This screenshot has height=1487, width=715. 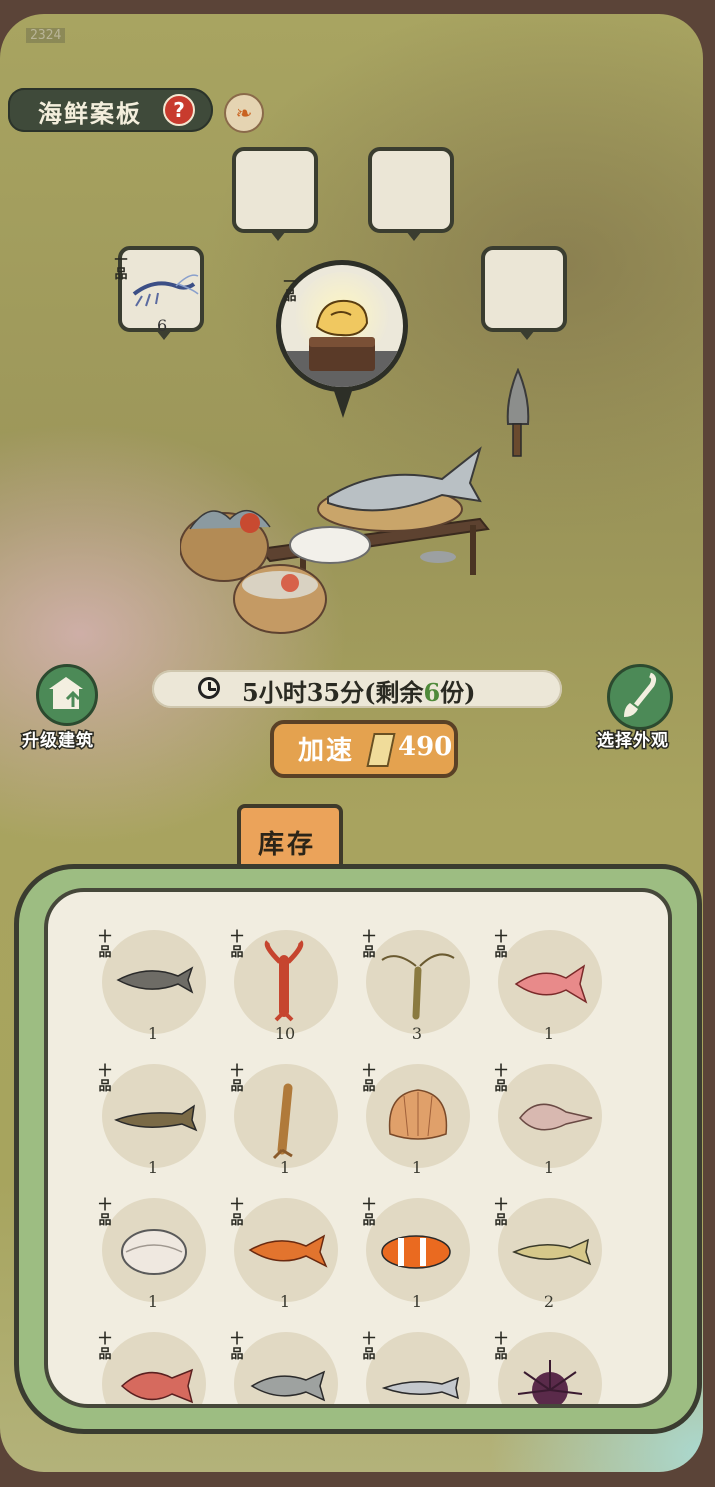 What do you see at coordinates (284, 981) in the screenshot?
I see `crayfish-icon` at bounding box center [284, 981].